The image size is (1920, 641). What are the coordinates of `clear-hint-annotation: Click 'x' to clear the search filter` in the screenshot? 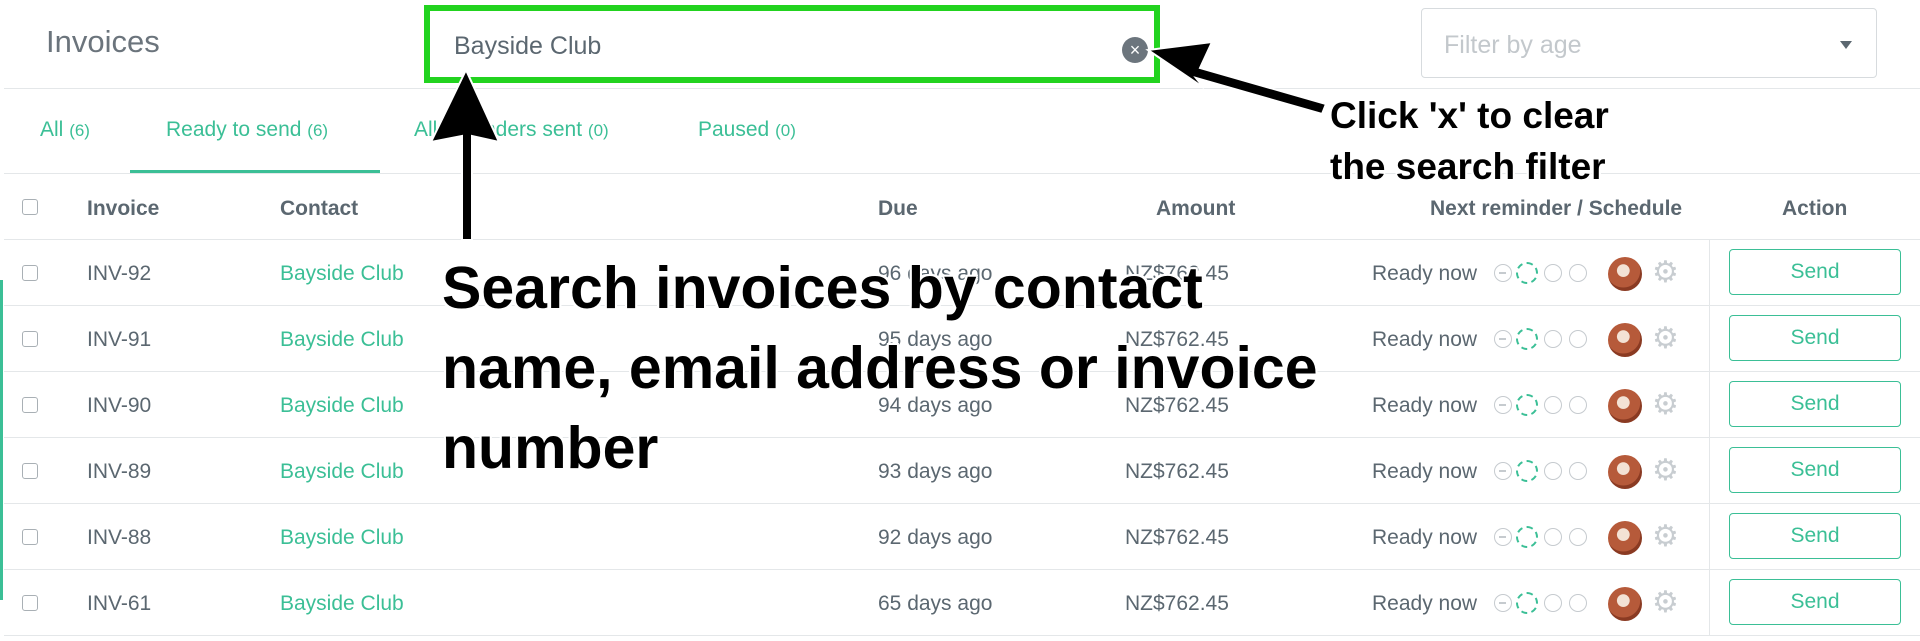 It's located at (1495, 141).